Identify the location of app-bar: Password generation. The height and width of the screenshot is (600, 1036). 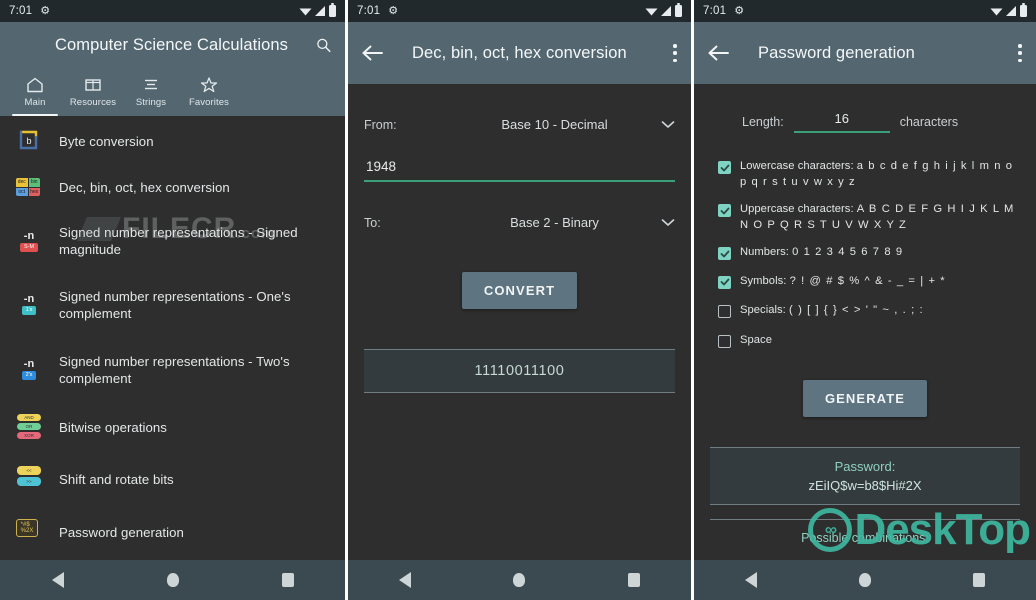
(865, 53).